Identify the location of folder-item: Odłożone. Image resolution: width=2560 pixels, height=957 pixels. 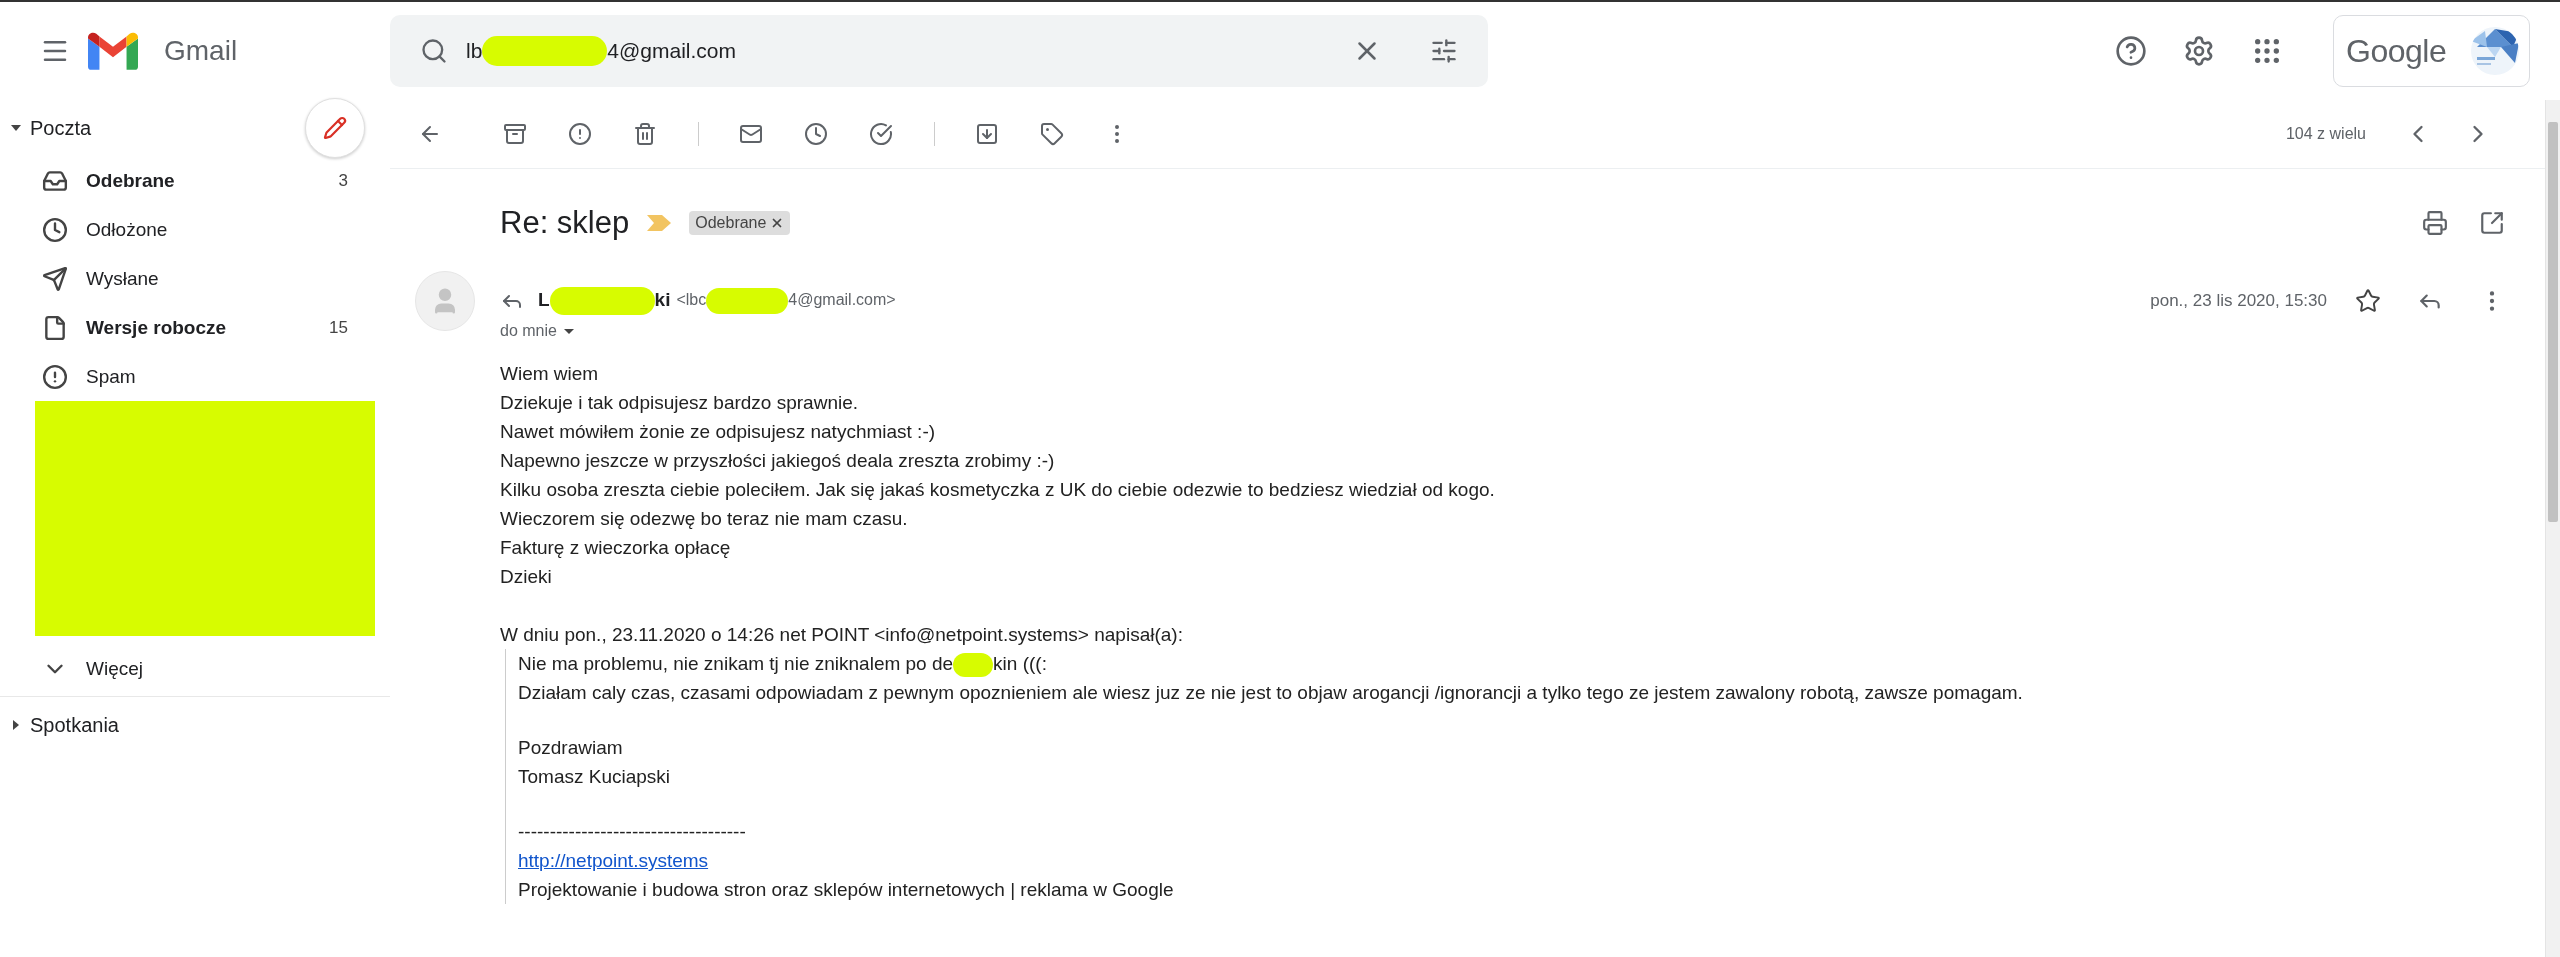
(195, 229).